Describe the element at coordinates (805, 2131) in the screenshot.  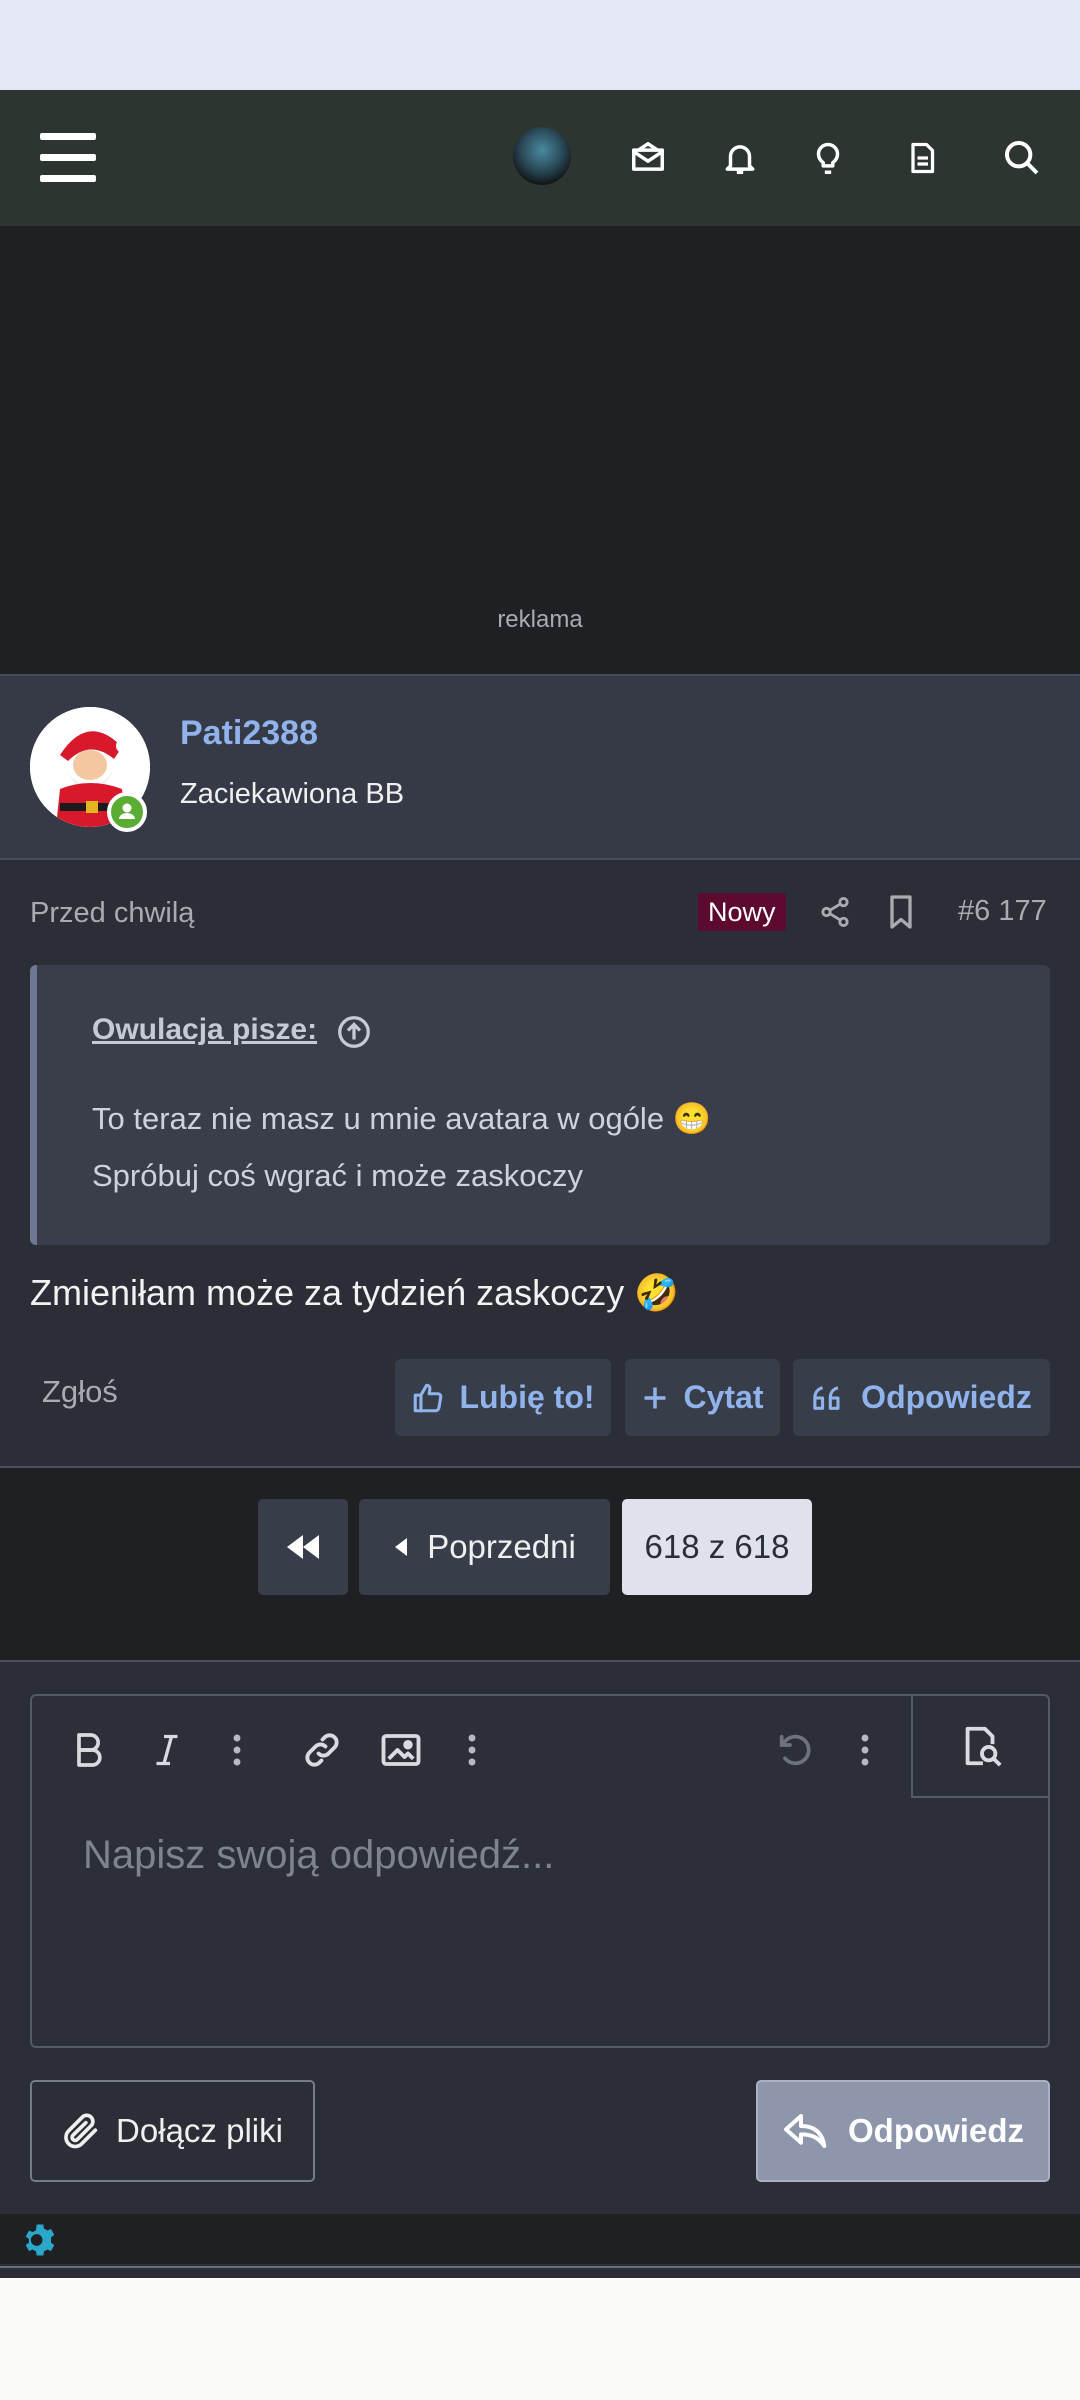
I see `reply-arrow-icon` at that location.